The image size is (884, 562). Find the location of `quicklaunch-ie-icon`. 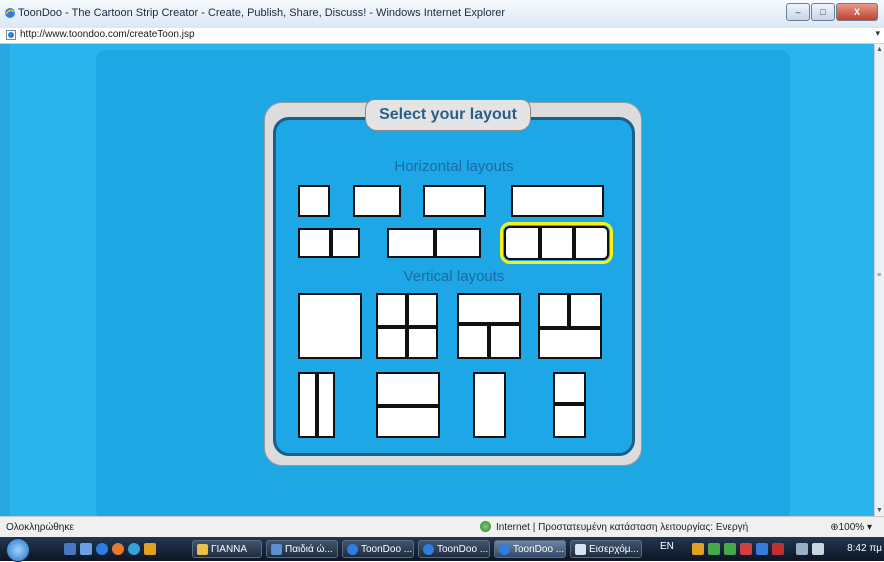

quicklaunch-ie-icon is located at coordinates (102, 549).